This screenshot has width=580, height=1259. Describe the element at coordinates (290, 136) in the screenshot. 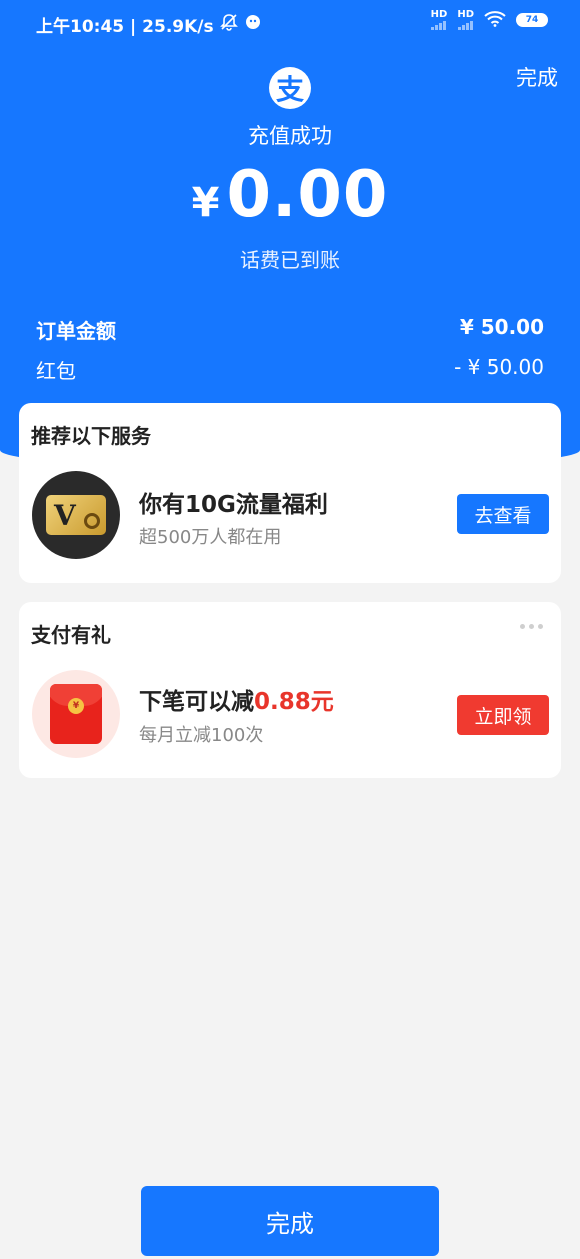

I see `page-title: 充值成功` at that location.